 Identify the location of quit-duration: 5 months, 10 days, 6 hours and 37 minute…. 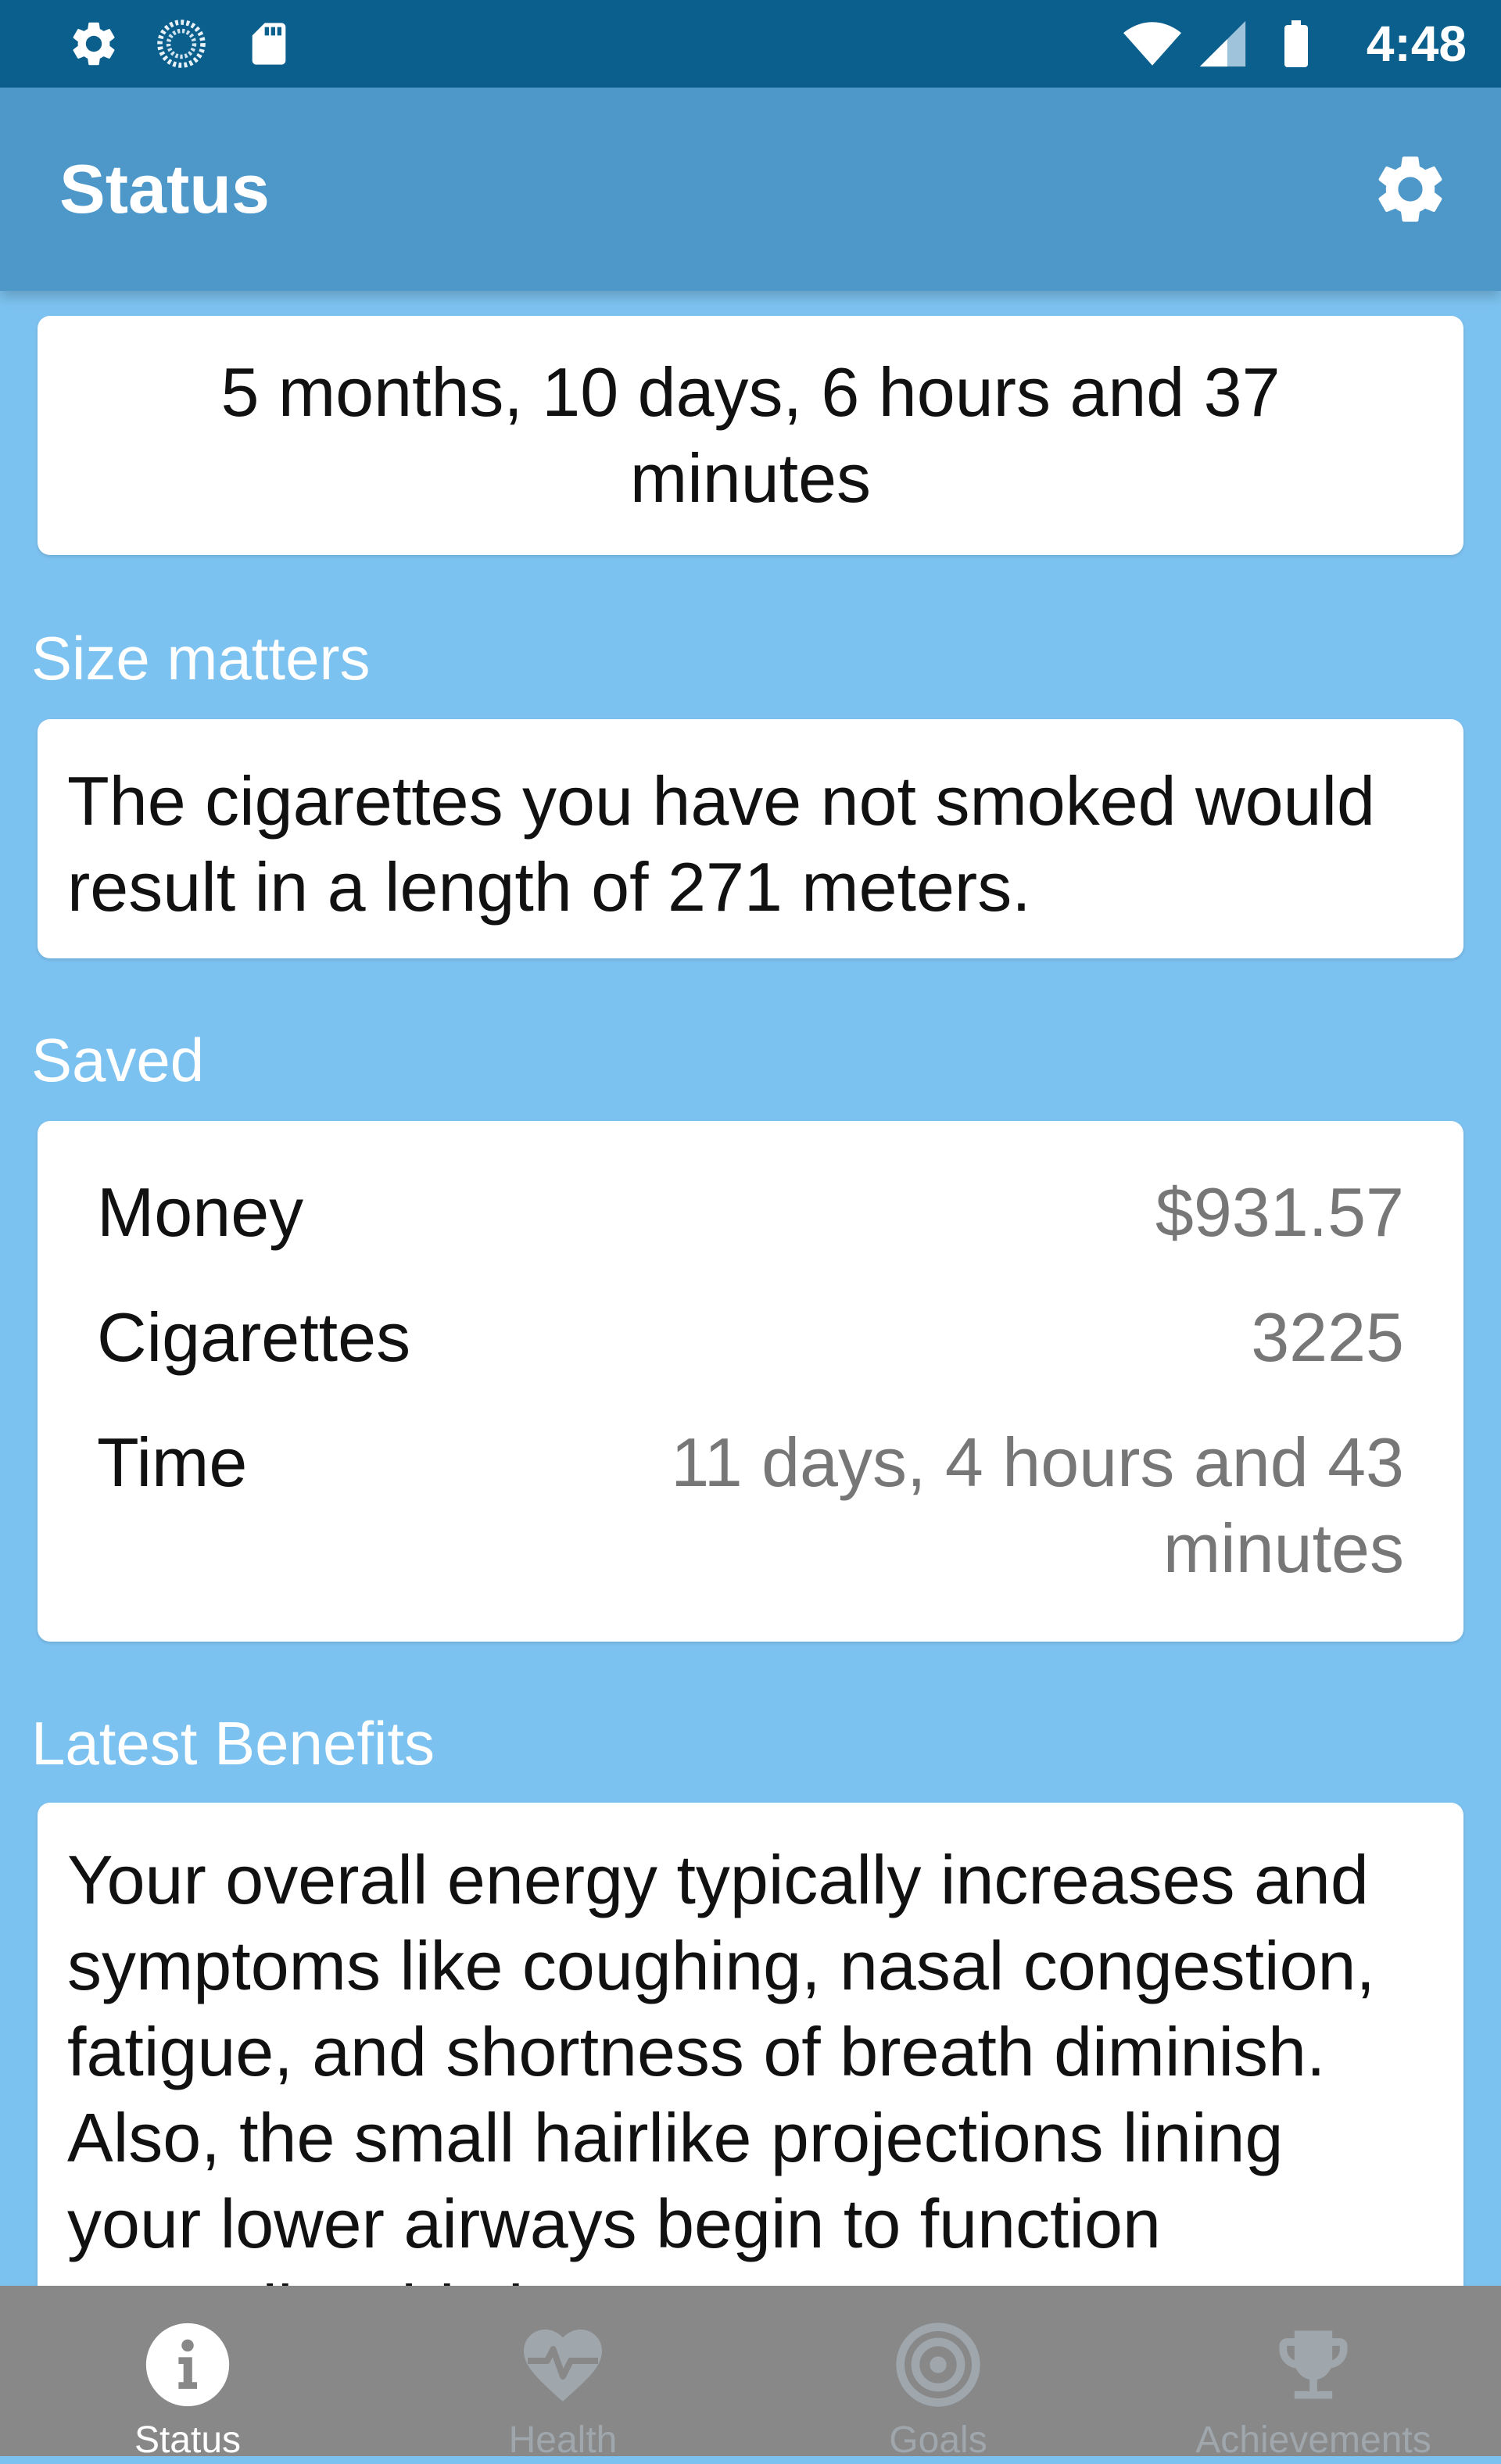
(750, 435).